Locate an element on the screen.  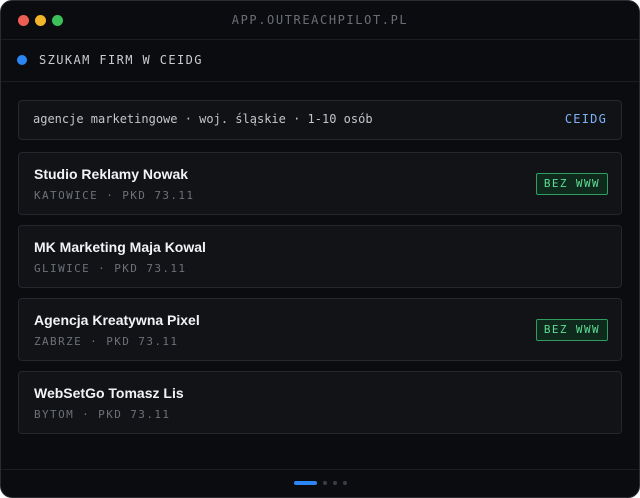
status-text: SZUKAM FIRM W CEIDG is located at coordinates (121, 60).